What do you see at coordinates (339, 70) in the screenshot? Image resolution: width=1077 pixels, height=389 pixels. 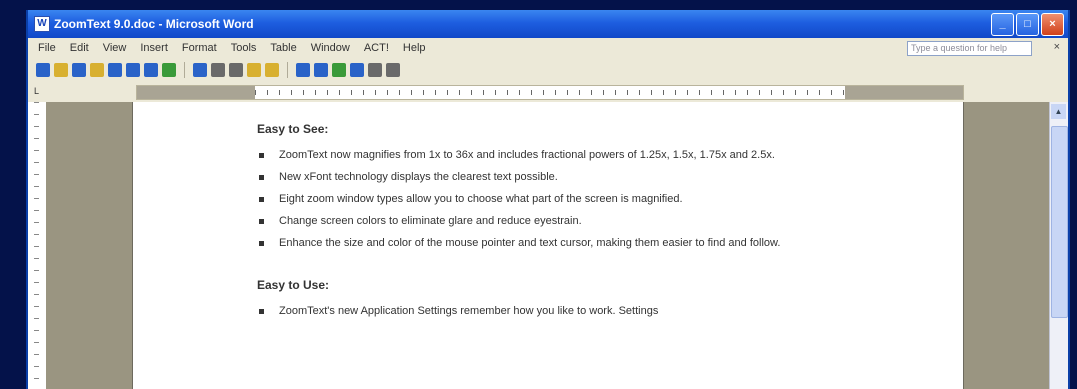 I see `drawing-icon` at bounding box center [339, 70].